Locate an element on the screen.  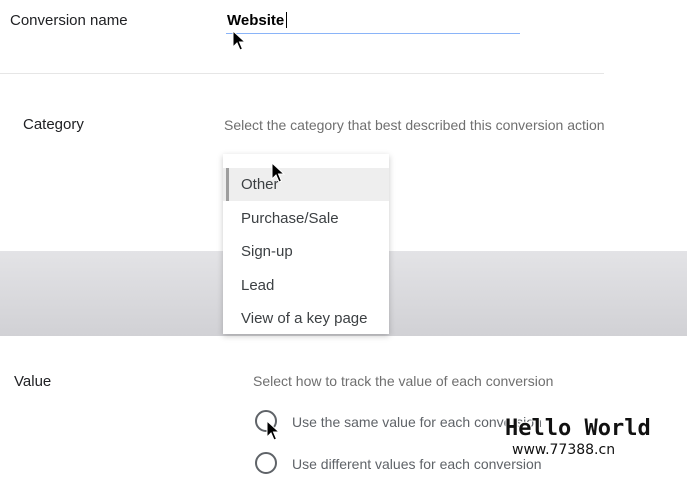
conversion-name-label: Conversion name is located at coordinates (69, 20).